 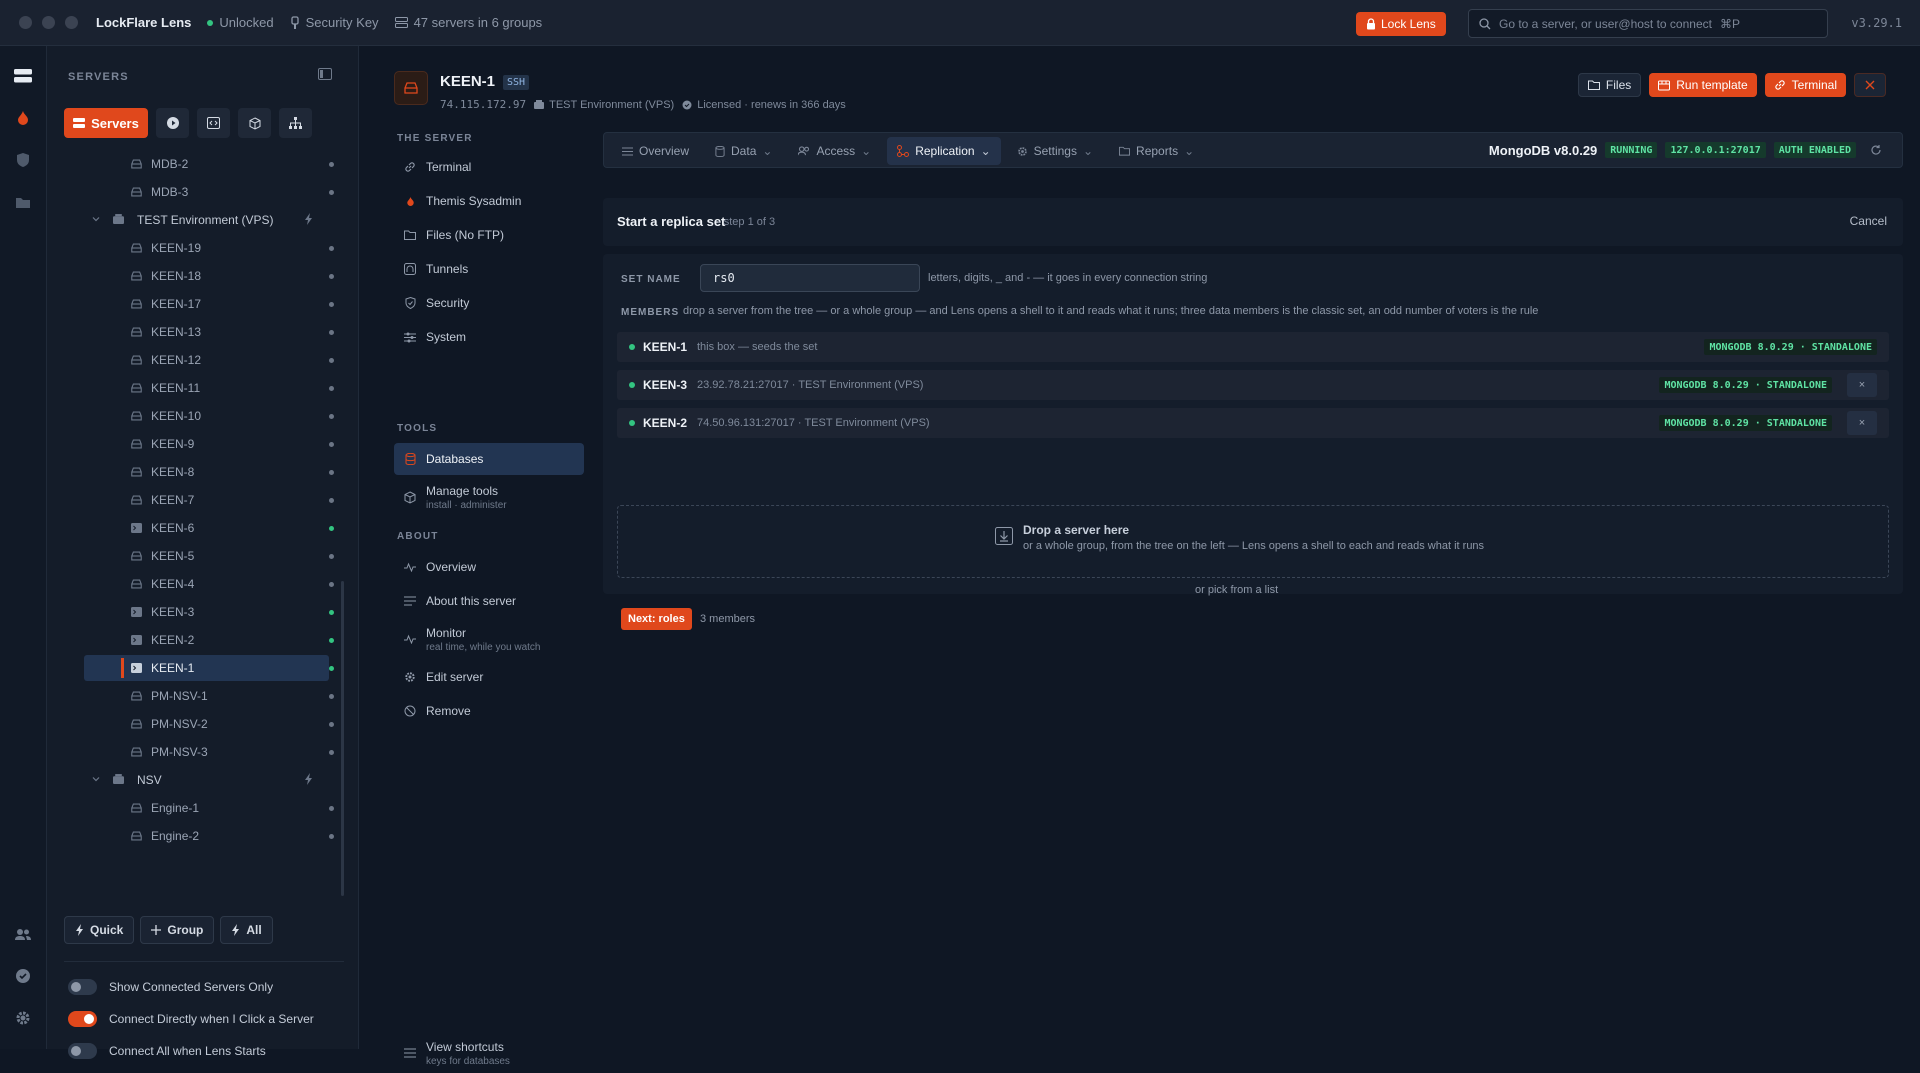 I want to click on toggle-connect-all: Connect All when Lens Starts, so click(x=167, y=1051).